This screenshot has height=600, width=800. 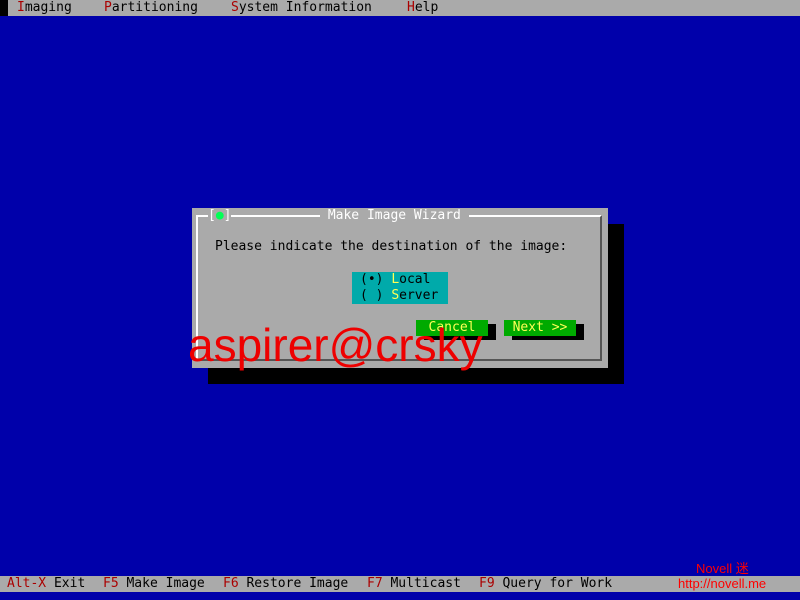 I want to click on radio-server-label: erver, so click(x=419, y=295).